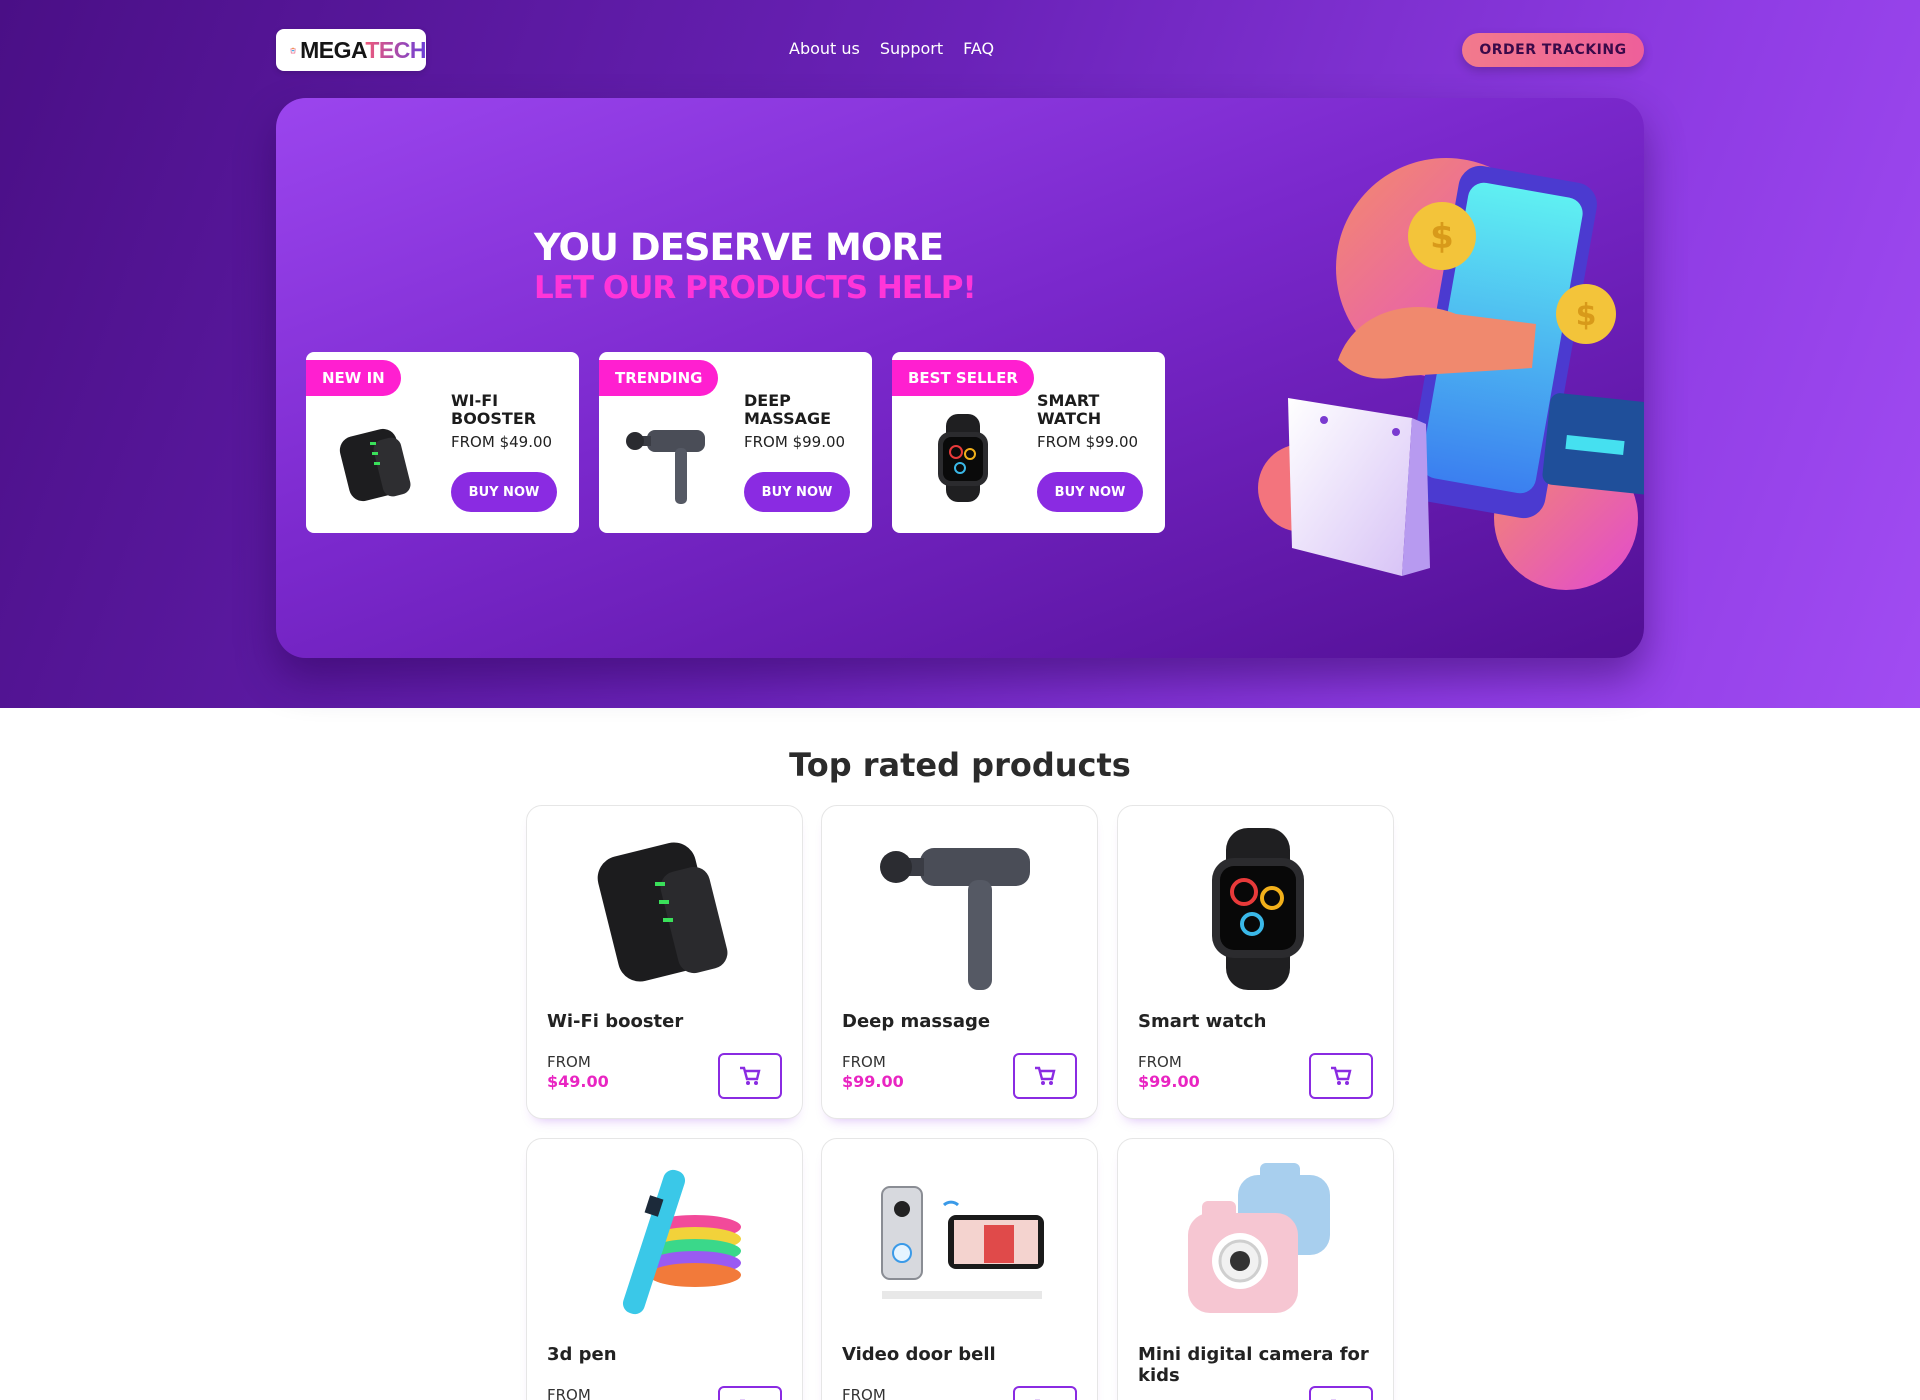 The image size is (1920, 1400). Describe the element at coordinates (1253, 1365) in the screenshot. I see `product-name: Mini digital camera for kids` at that location.